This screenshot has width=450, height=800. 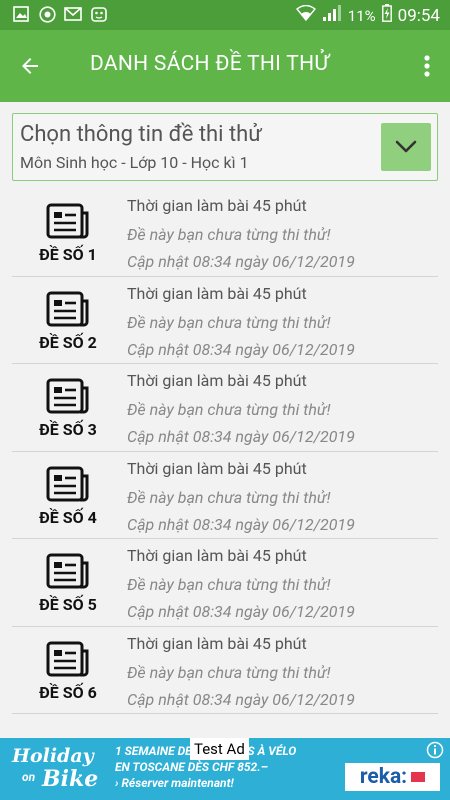 I want to click on selector-subtitle: Môn Sinh học - Lớp 10 - Học kì 1, so click(x=134, y=162).